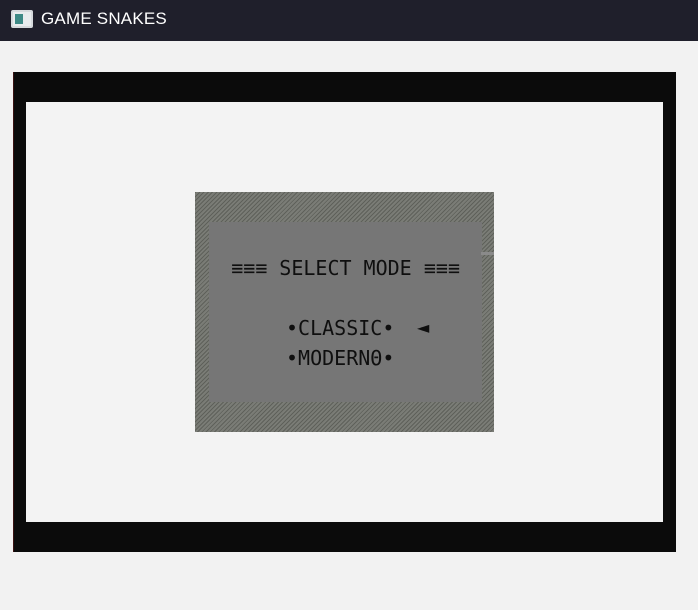 The image size is (698, 610). What do you see at coordinates (340, 358) in the screenshot?
I see `mode-option-modern: •MODERNΘ•` at bounding box center [340, 358].